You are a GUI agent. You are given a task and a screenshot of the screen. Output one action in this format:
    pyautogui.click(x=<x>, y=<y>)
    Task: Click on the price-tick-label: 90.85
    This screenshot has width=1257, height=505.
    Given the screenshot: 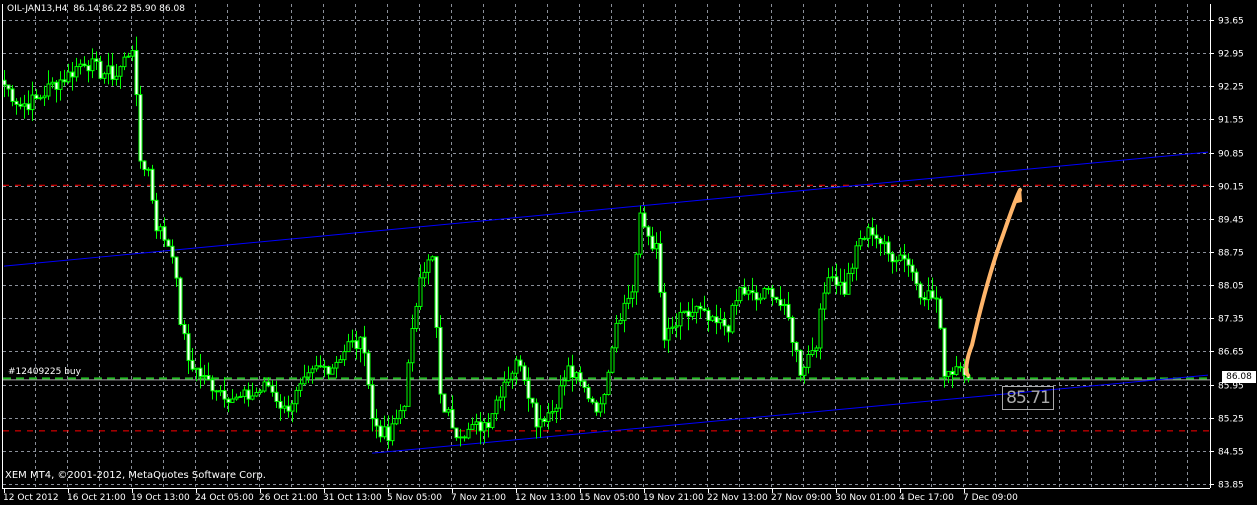 What is the action you would take?
    pyautogui.click(x=1231, y=155)
    